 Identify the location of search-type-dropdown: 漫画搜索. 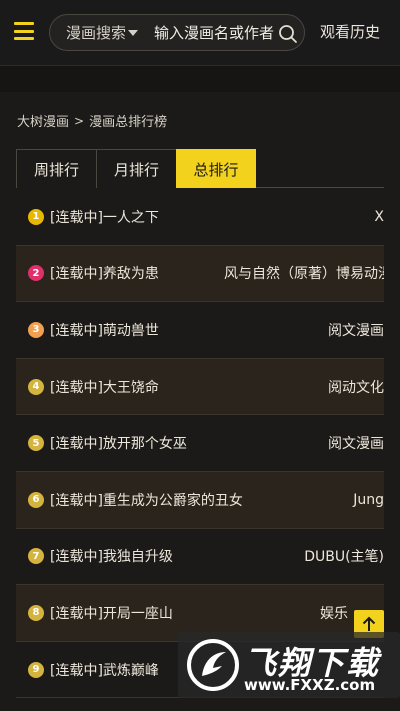
(102, 32).